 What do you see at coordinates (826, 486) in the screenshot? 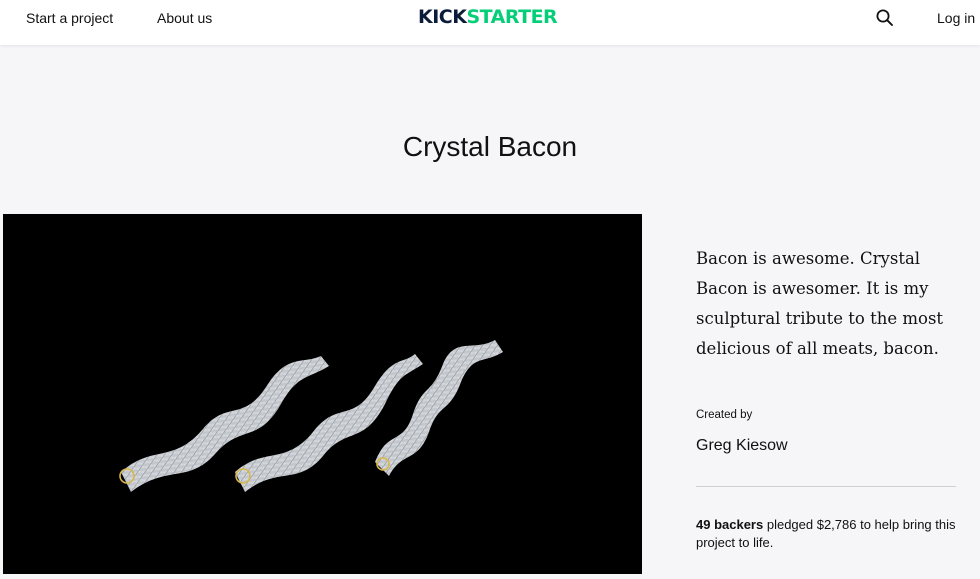
I see `divider` at bounding box center [826, 486].